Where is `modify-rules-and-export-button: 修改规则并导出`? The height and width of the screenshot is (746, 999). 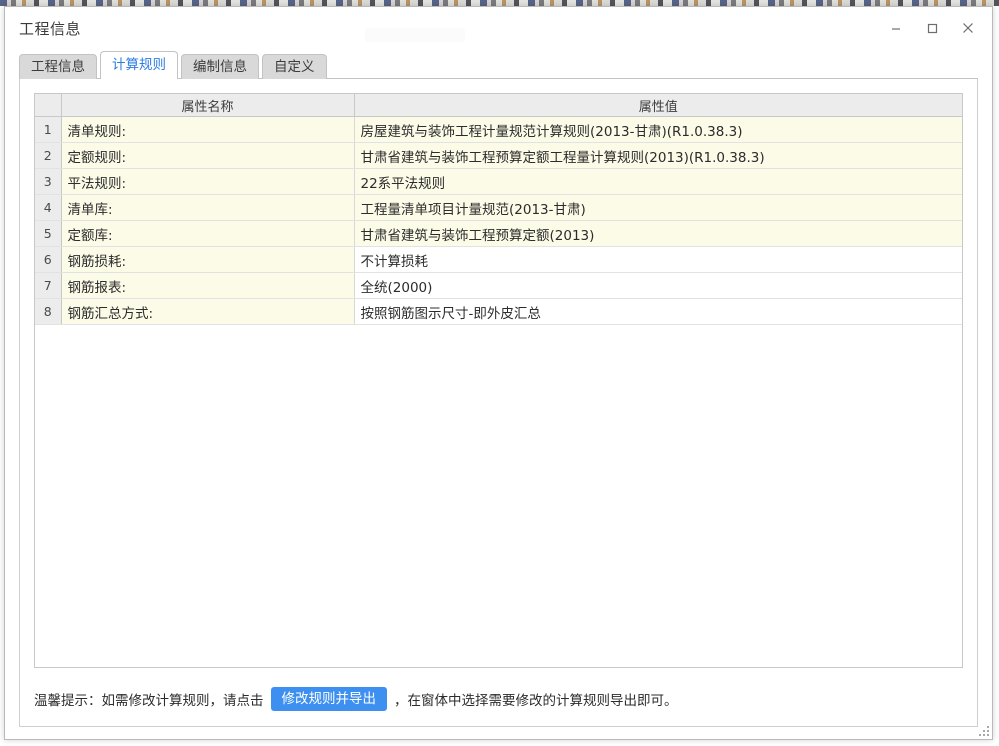
modify-rules-and-export-button: 修改规则并导出 is located at coordinates (328, 699).